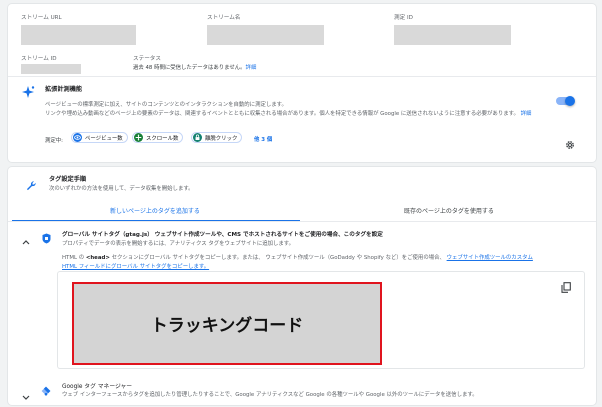 Image resolution: width=602 pixels, height=407 pixels. Describe the element at coordinates (77, 137) in the screenshot. I see `eye-icon` at that location.